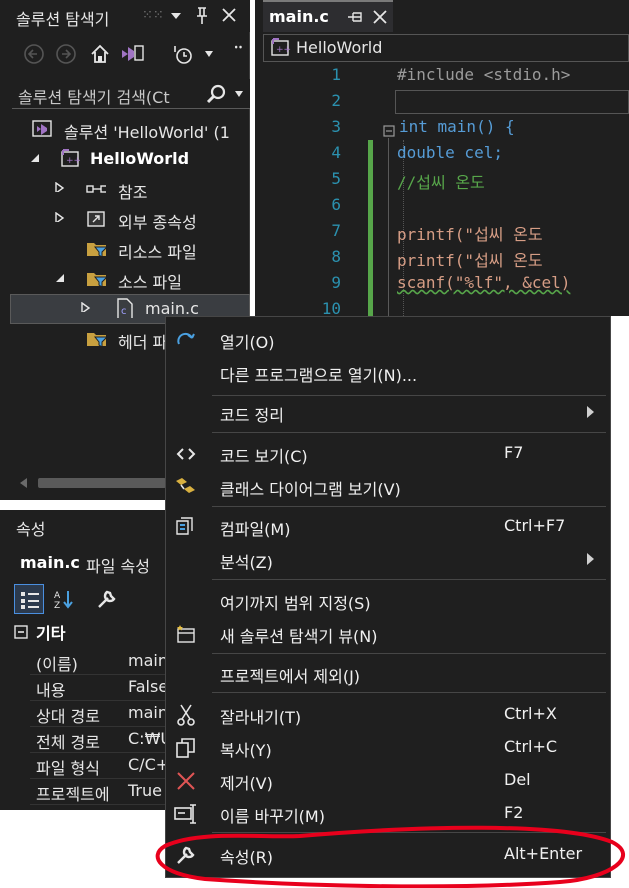 This screenshot has width=629, height=888. I want to click on line-number: 1, so click(336, 74).